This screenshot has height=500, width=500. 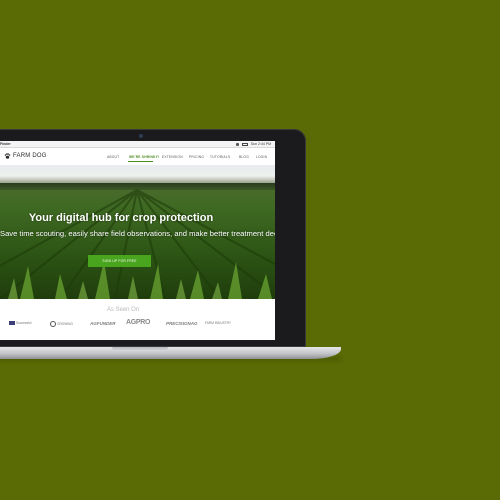 What do you see at coordinates (123, 310) in the screenshot?
I see `as-seen-on-title: As Seen On` at bounding box center [123, 310].